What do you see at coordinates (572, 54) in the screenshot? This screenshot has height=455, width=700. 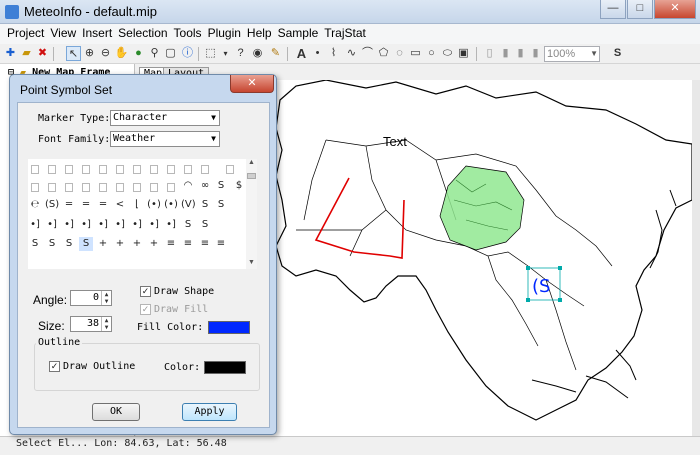 I see `zoom-combobox: 100% ▼` at bounding box center [572, 54].